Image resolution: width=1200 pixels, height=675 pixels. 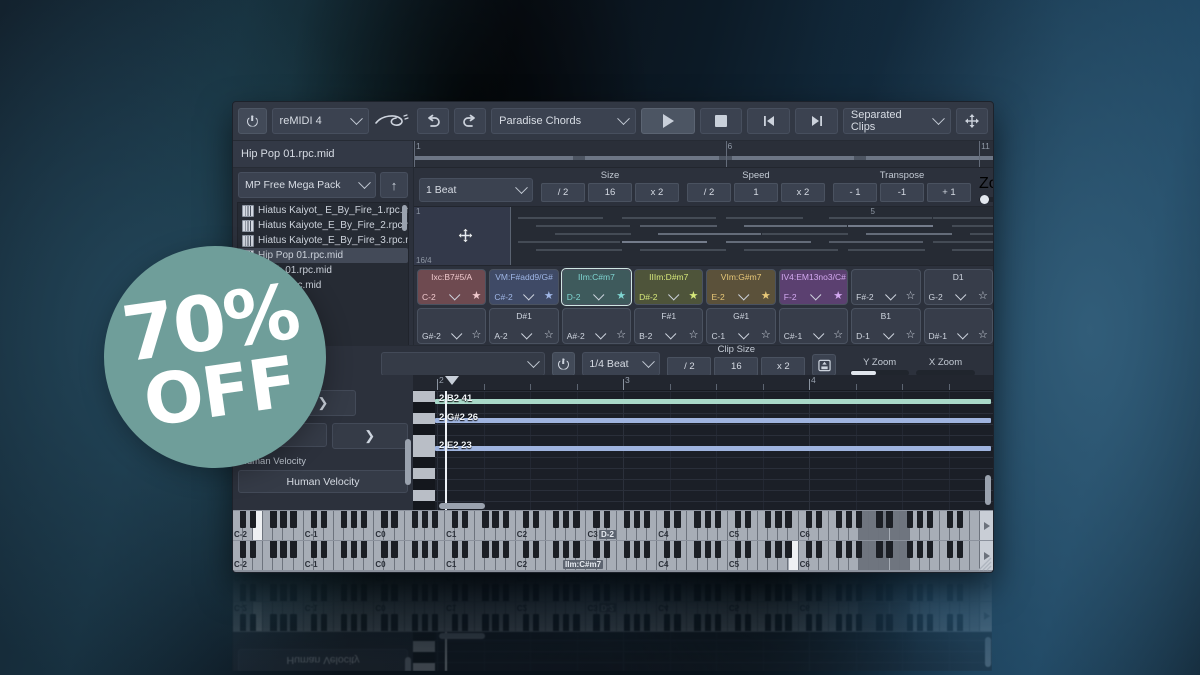 What do you see at coordinates (958, 326) in the screenshot?
I see `chord-clip: D#-1 ☆` at bounding box center [958, 326].